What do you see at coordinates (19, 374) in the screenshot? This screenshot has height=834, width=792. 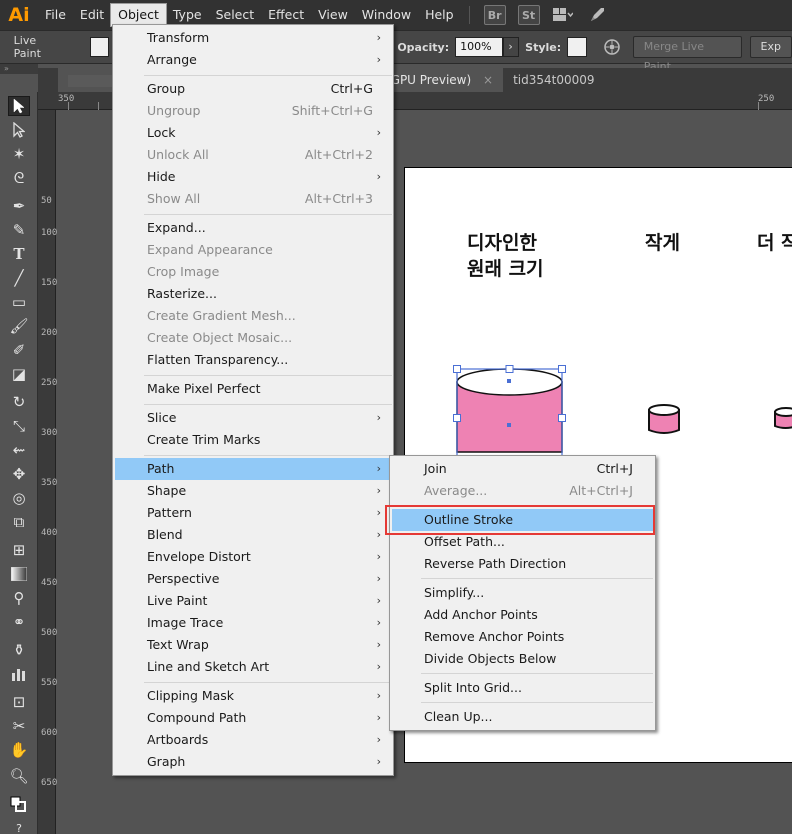 I see `eraser-icon: ◪` at bounding box center [19, 374].